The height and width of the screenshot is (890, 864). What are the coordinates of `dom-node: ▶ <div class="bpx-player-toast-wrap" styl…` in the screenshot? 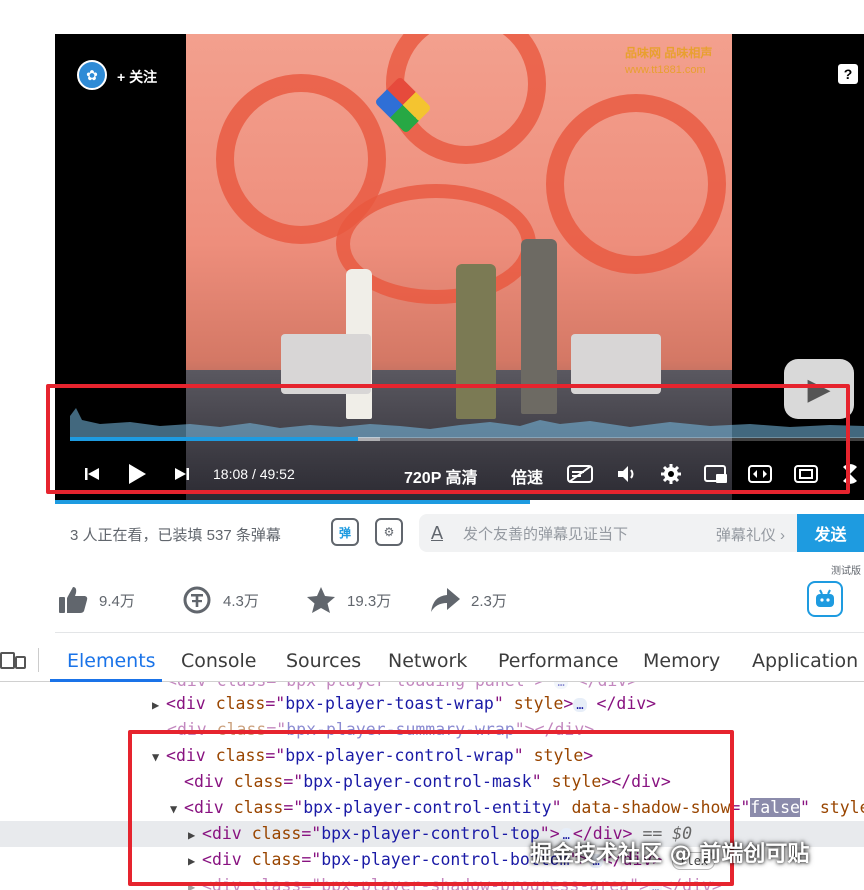 It's located at (432, 704).